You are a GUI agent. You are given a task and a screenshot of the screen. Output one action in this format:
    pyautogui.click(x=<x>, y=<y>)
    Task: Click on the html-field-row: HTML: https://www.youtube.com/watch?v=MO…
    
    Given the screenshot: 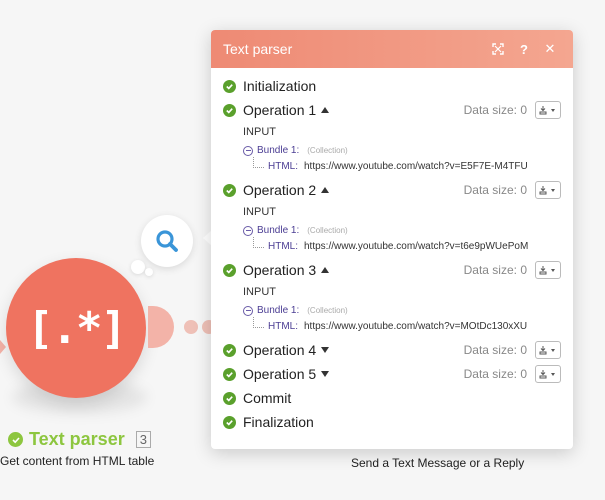 What is the action you would take?
    pyautogui.click(x=407, y=325)
    